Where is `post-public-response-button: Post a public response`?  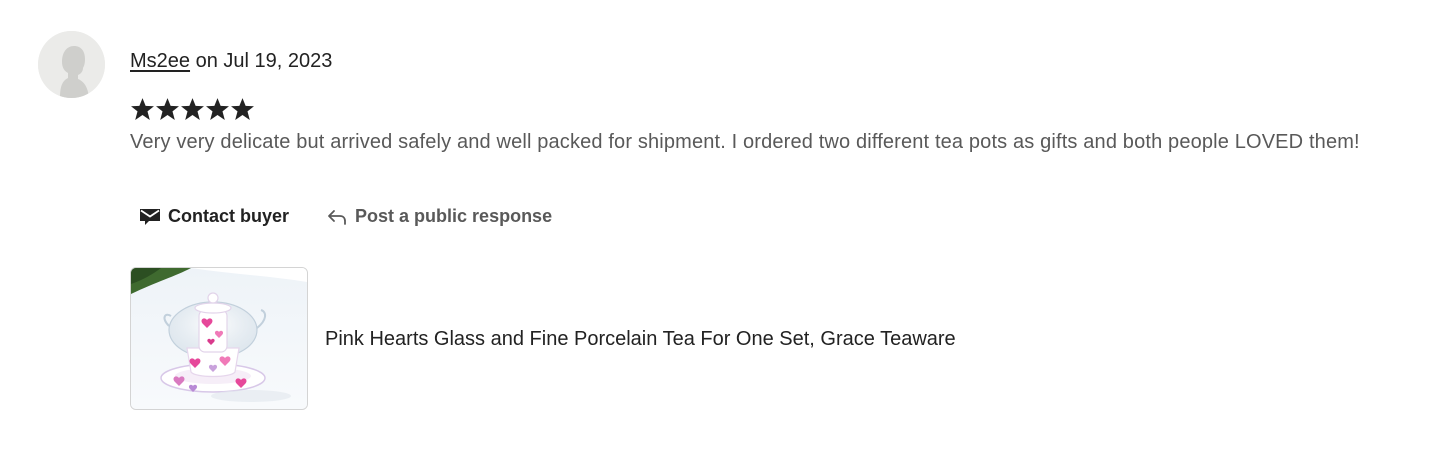
post-public-response-button: Post a public response is located at coordinates (438, 216).